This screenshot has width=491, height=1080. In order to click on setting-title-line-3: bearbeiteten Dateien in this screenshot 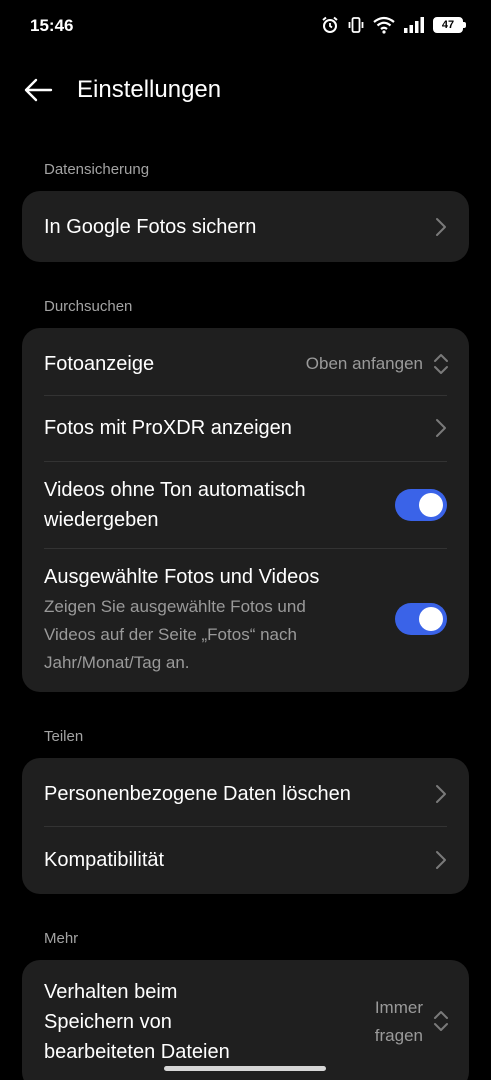, I will do `click(137, 1052)`.